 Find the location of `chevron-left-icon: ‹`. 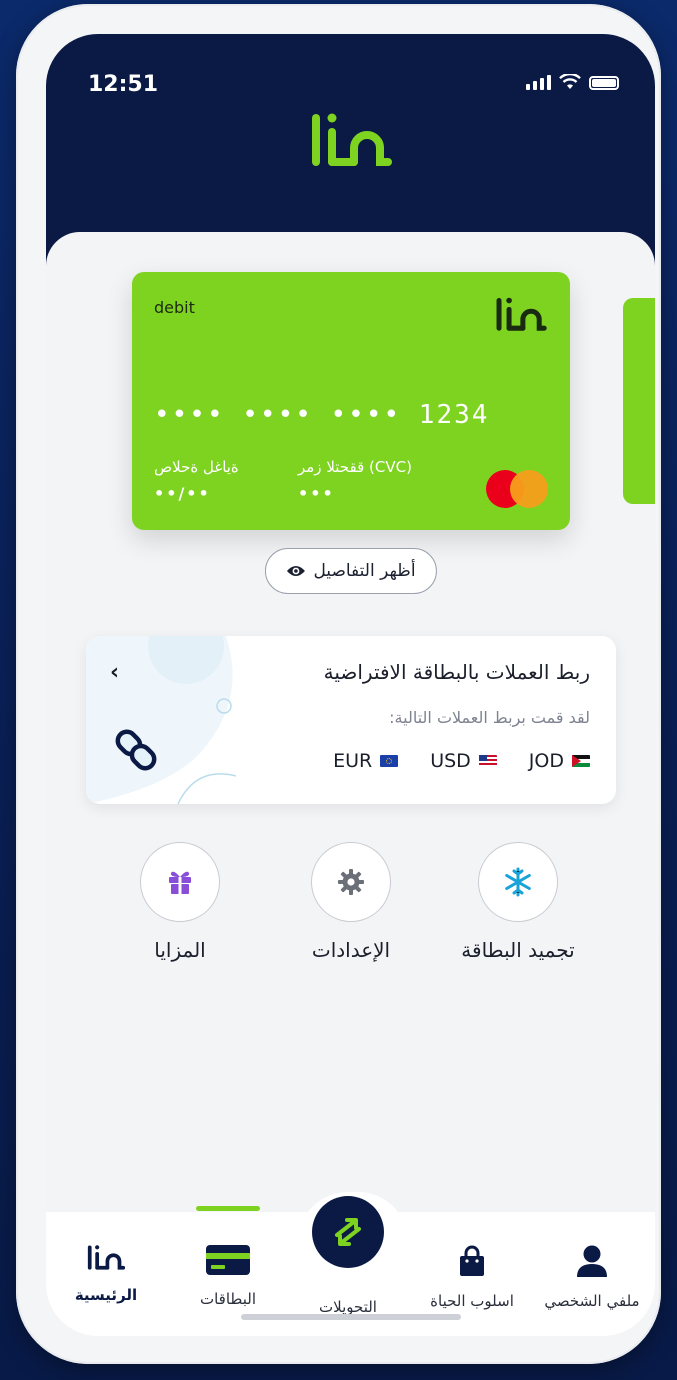

chevron-left-icon: ‹ is located at coordinates (114, 672).